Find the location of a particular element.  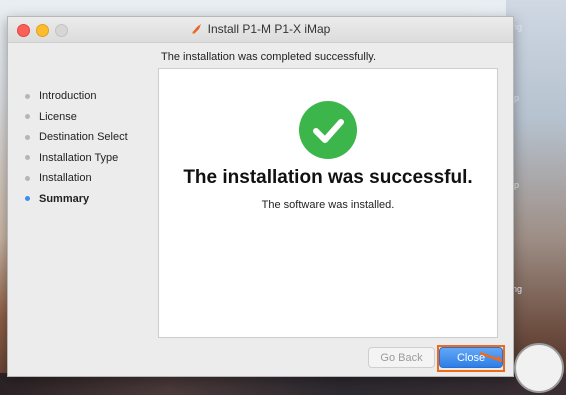

window-title-text: Install P1-M P1-X iMap is located at coordinates (269, 29).